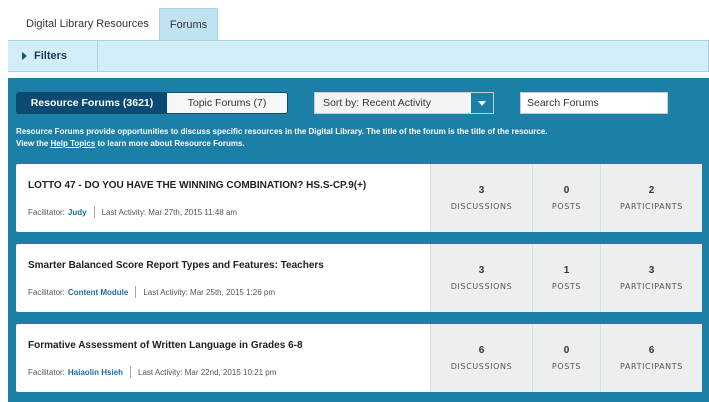 This screenshot has height=402, width=709. I want to click on discussions-stat: 6 DISCUSSIONS, so click(481, 358).